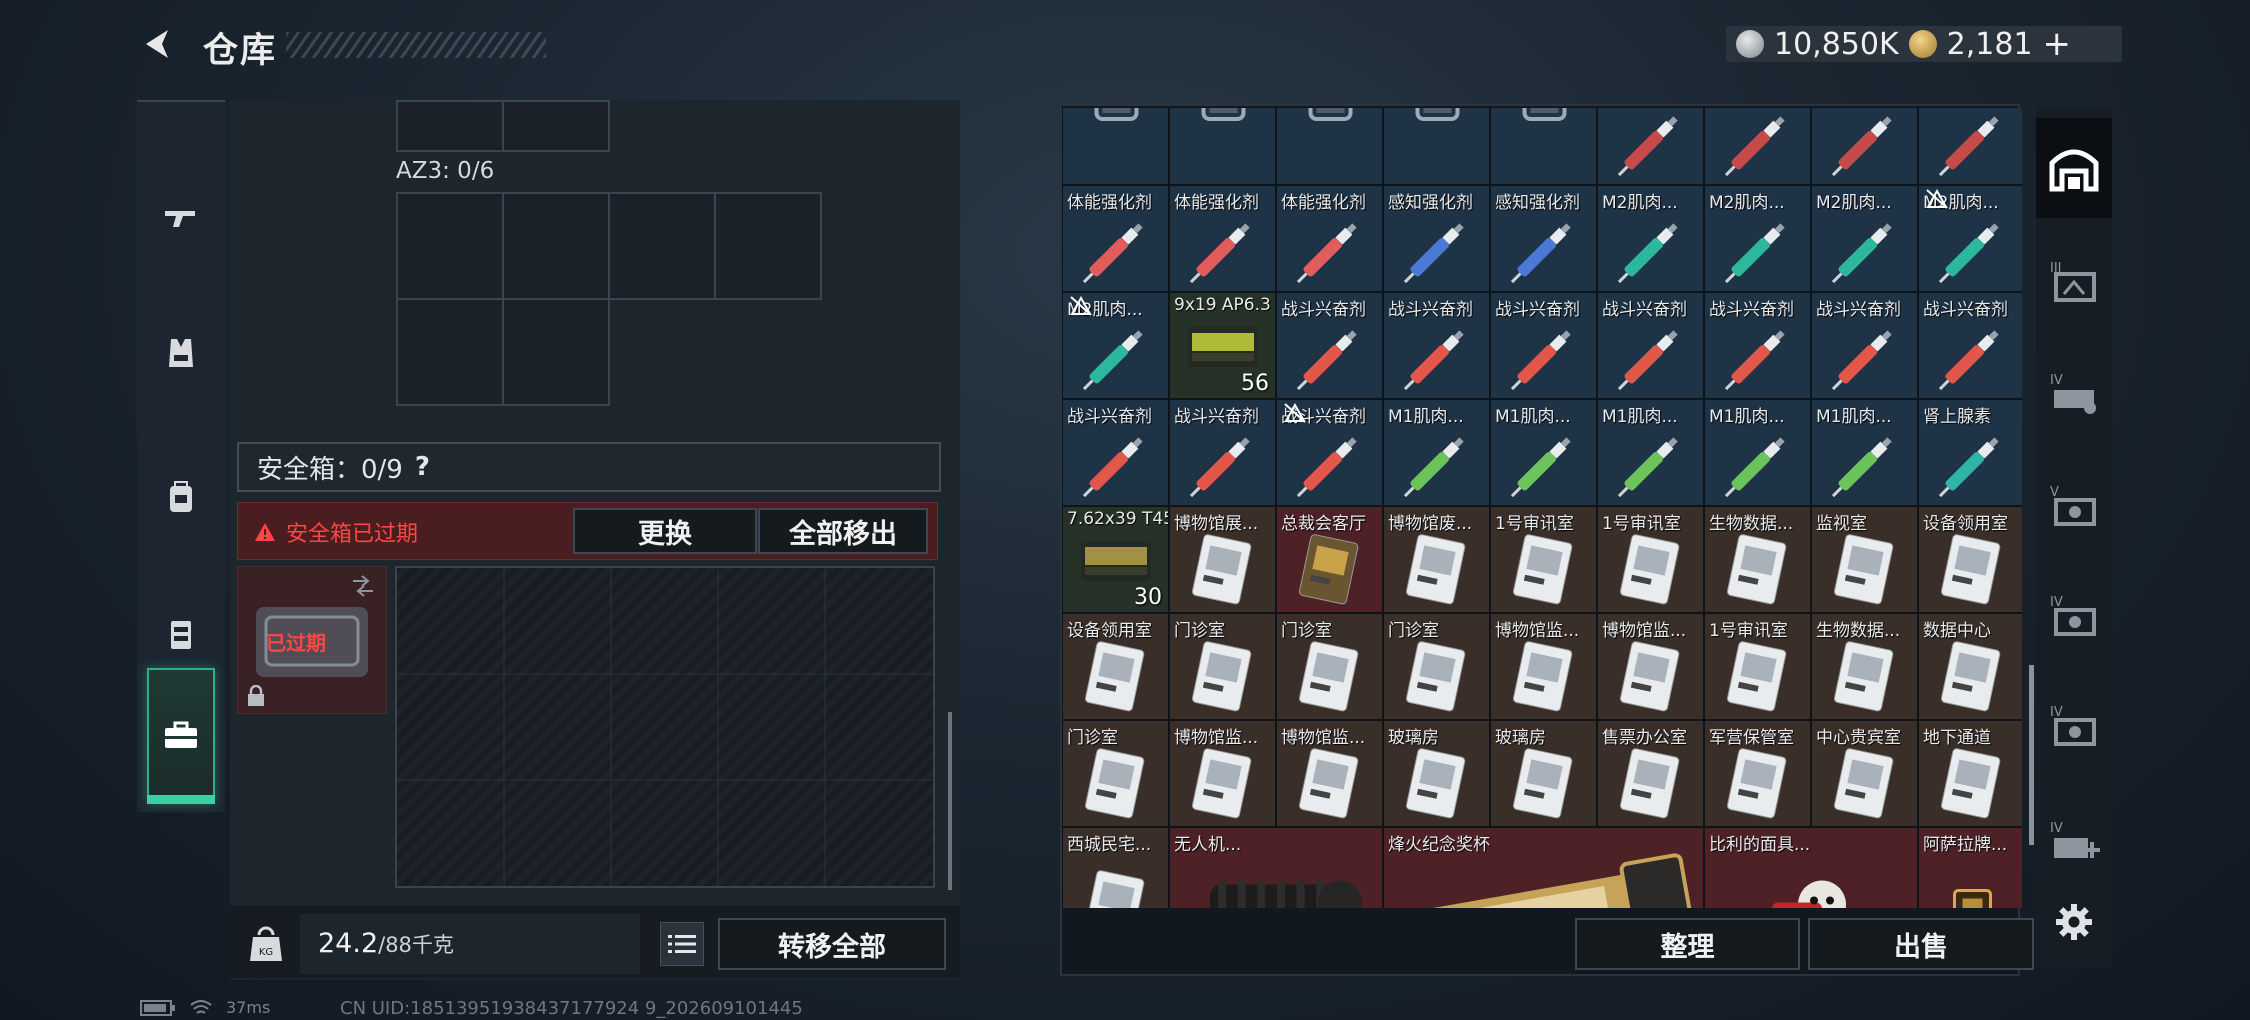 The width and height of the screenshot is (2250, 1020). What do you see at coordinates (266, 944) in the screenshot?
I see `weight-lock-button: KG` at bounding box center [266, 944].